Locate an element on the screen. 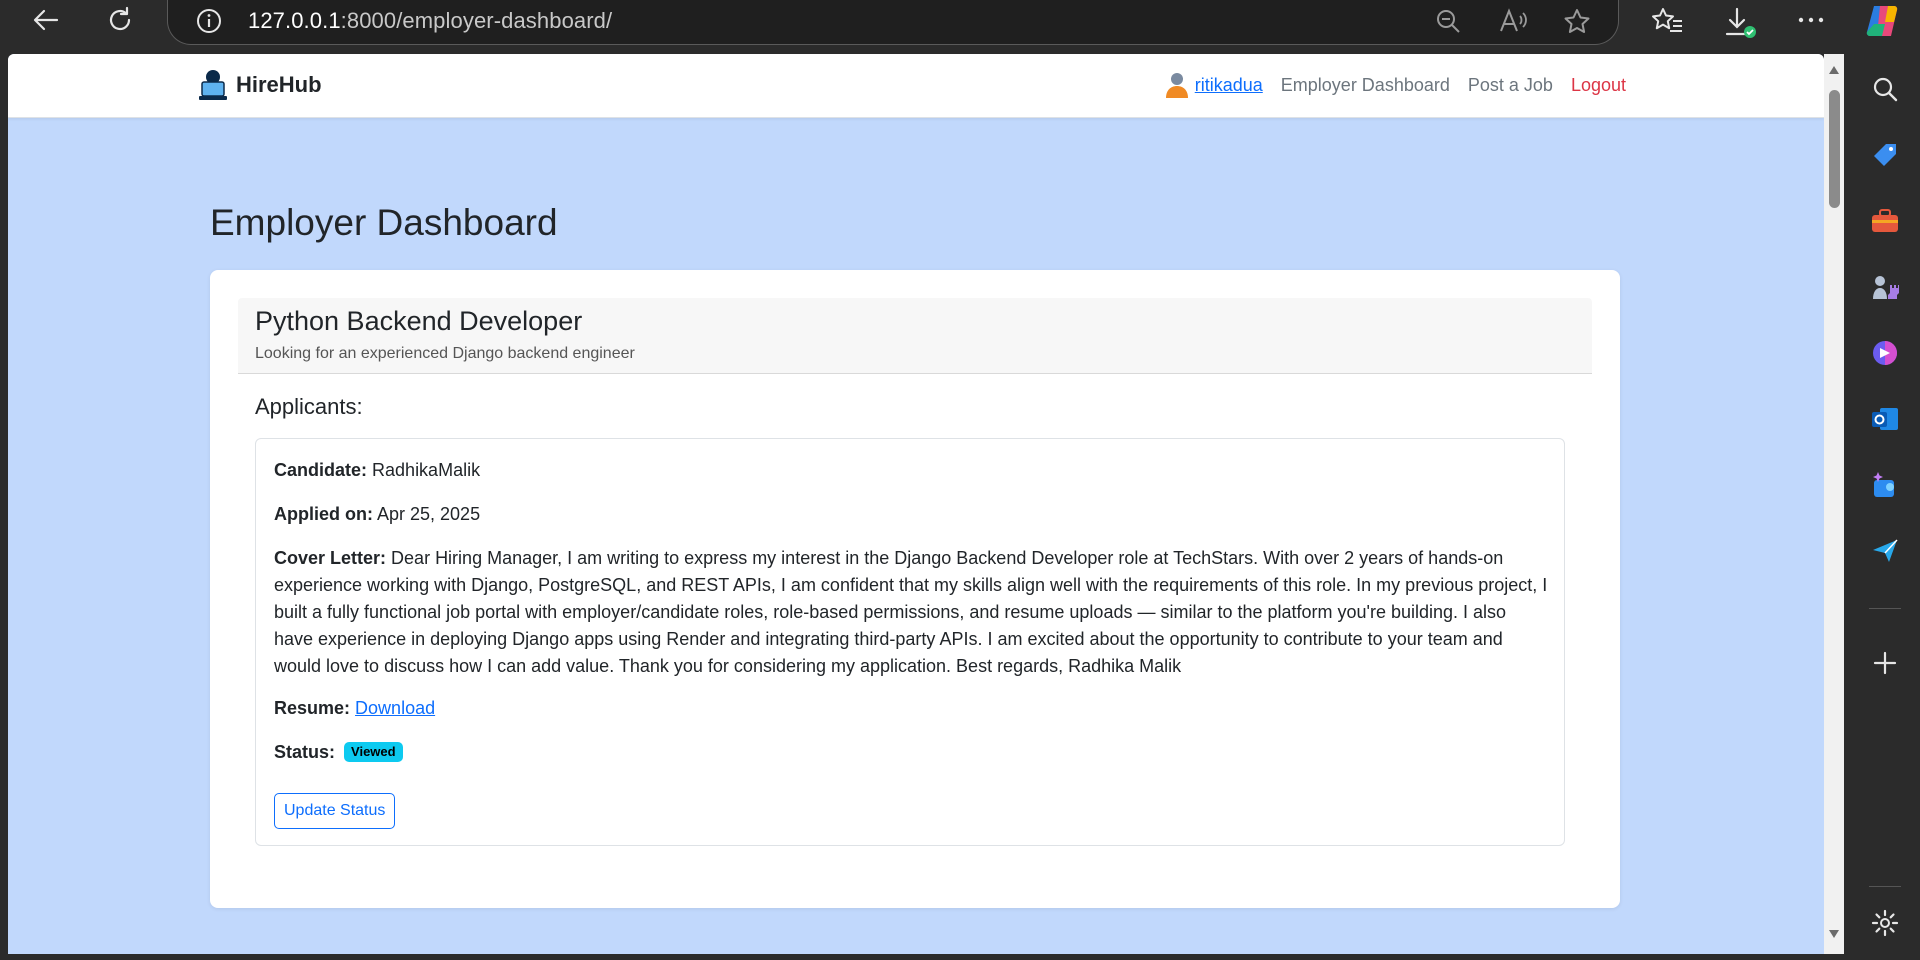 This screenshot has width=1920, height=960. page-scrollbar is located at coordinates (1834, 504).